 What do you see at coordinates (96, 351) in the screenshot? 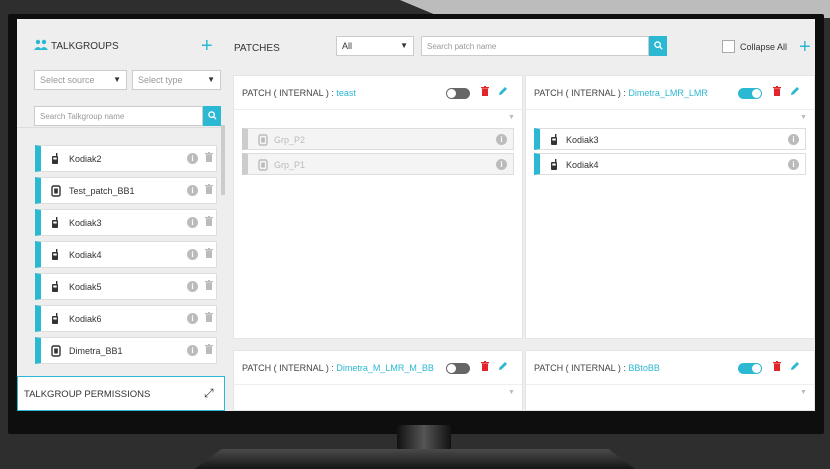
I see `talkgroup-item-label: Dimetra_BB1` at bounding box center [96, 351].